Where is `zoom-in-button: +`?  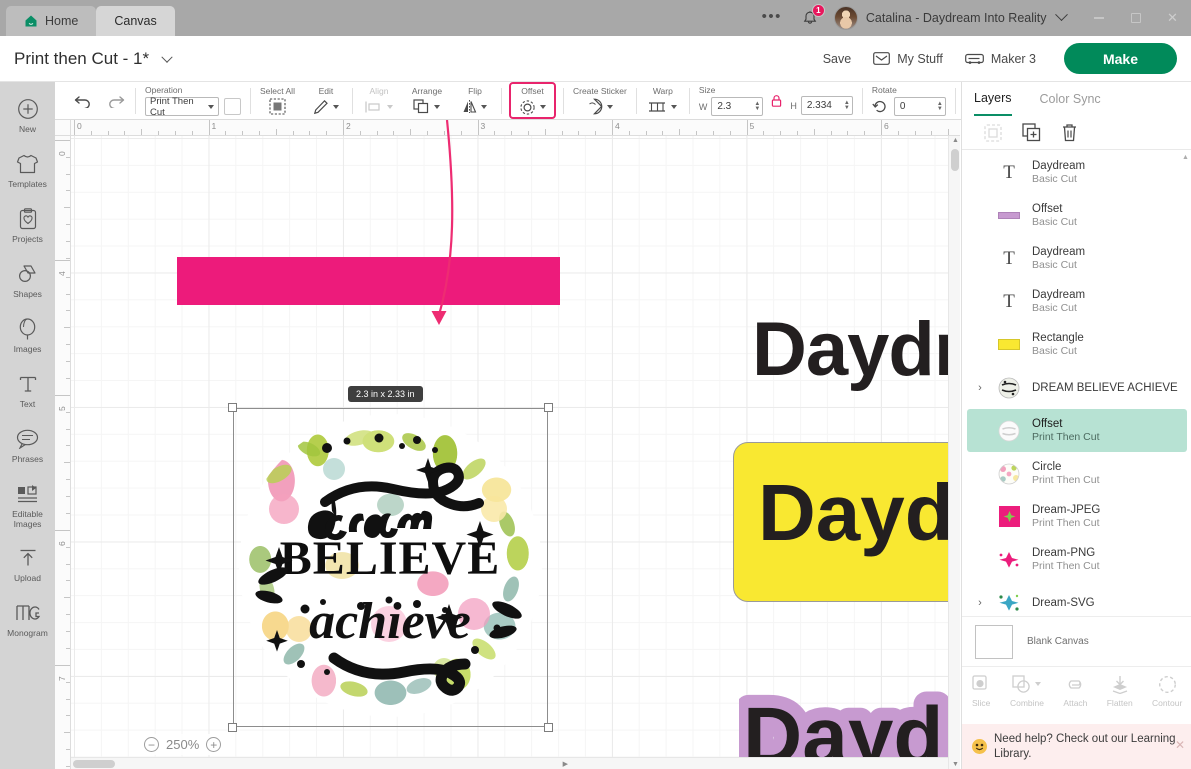
zoom-in-button: + is located at coordinates (214, 744).